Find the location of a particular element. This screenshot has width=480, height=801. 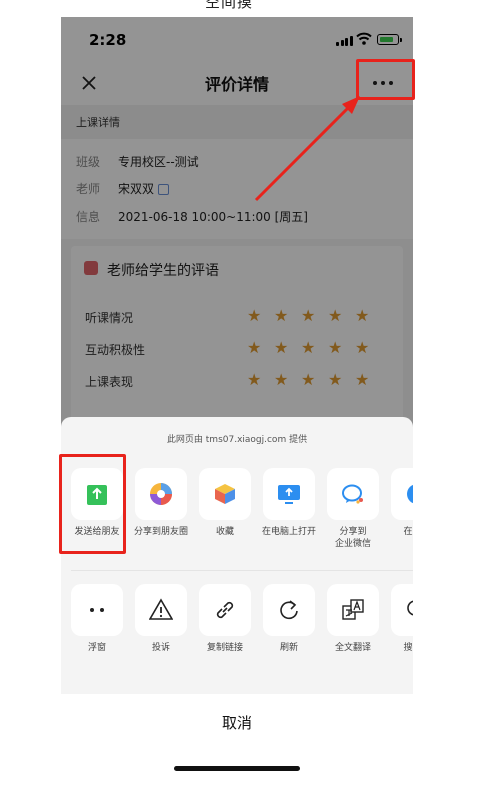

highlight-box-send is located at coordinates (92, 504).